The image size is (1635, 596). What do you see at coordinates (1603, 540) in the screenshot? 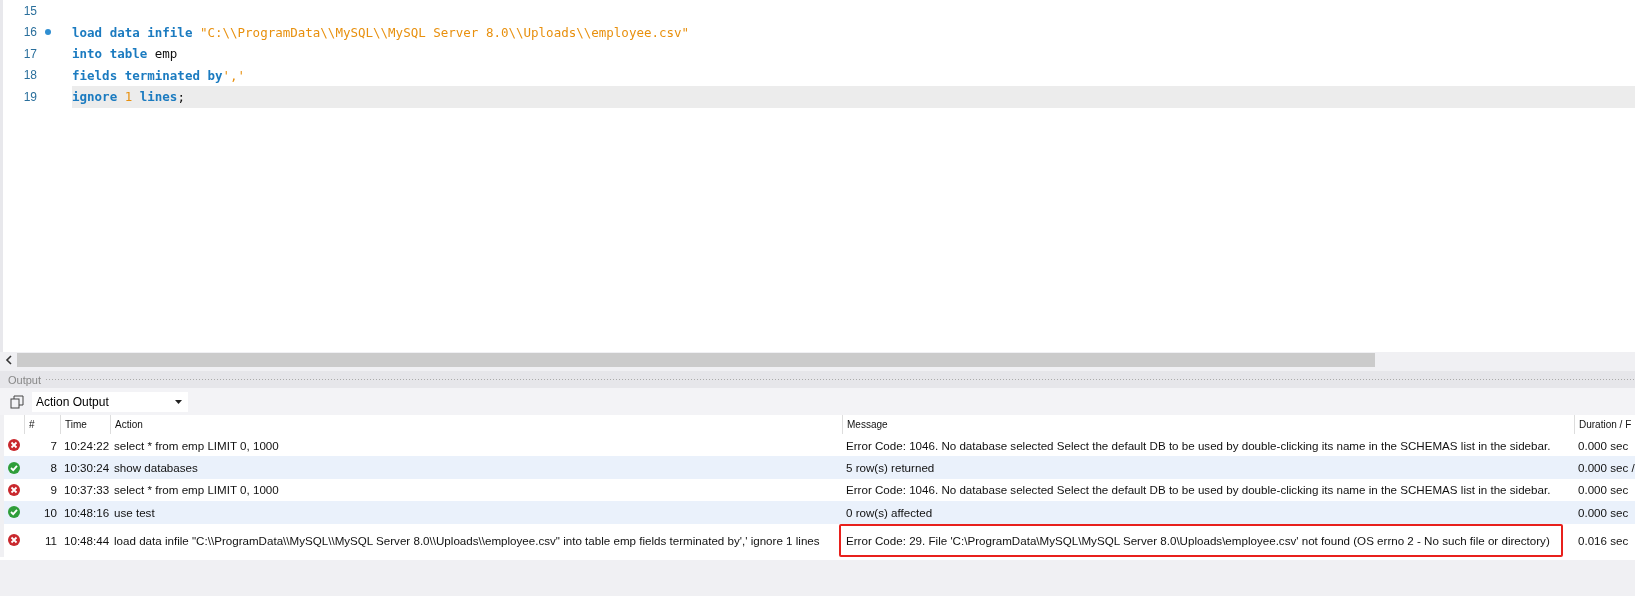
I see `table-cell-text: 0.016 sec` at bounding box center [1603, 540].